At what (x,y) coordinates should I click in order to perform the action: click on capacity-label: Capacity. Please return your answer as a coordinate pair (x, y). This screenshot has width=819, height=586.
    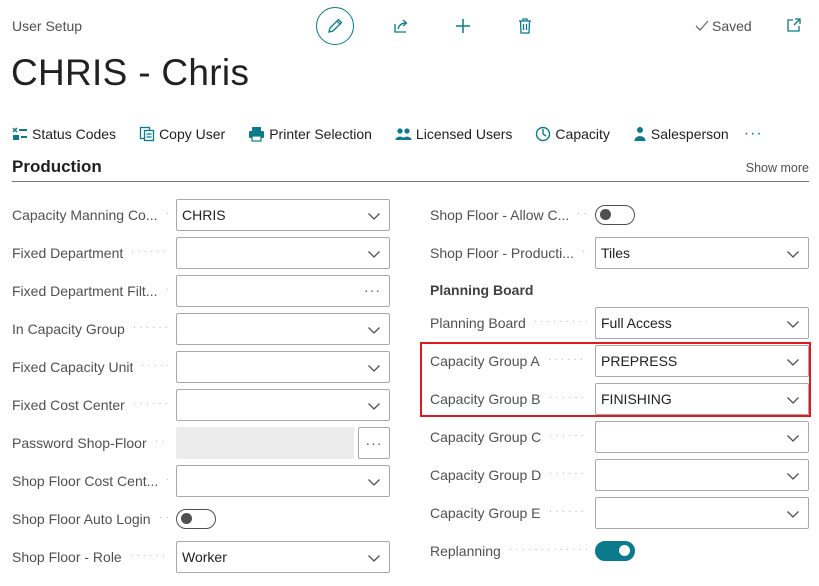
    Looking at the image, I should click on (582, 134).